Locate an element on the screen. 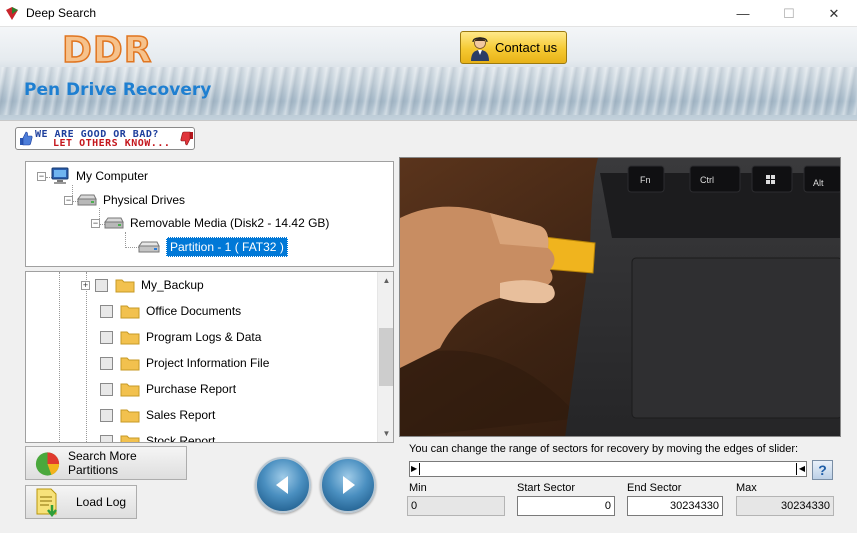 The width and height of the screenshot is (857, 533). folder-label: Program Logs & Data is located at coordinates (204, 337).